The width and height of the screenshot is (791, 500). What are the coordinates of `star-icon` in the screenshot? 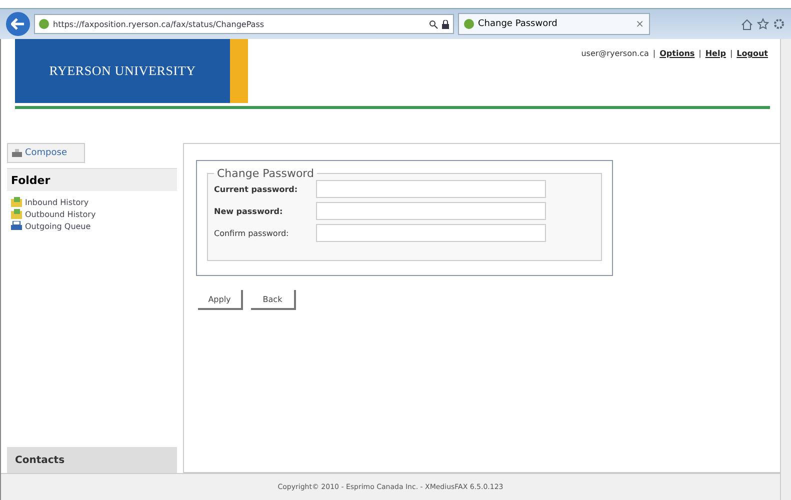 It's located at (763, 24).